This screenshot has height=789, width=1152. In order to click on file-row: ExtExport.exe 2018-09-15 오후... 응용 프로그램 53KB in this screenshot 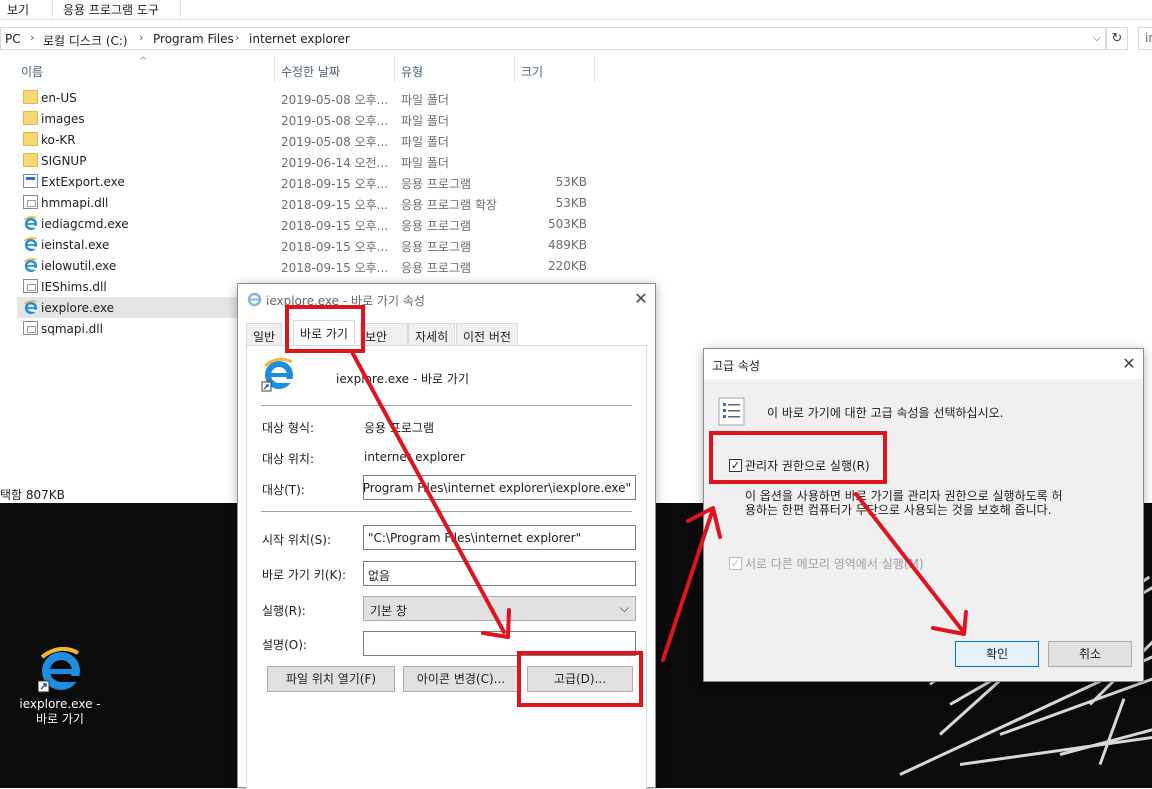, I will do `click(305, 181)`.